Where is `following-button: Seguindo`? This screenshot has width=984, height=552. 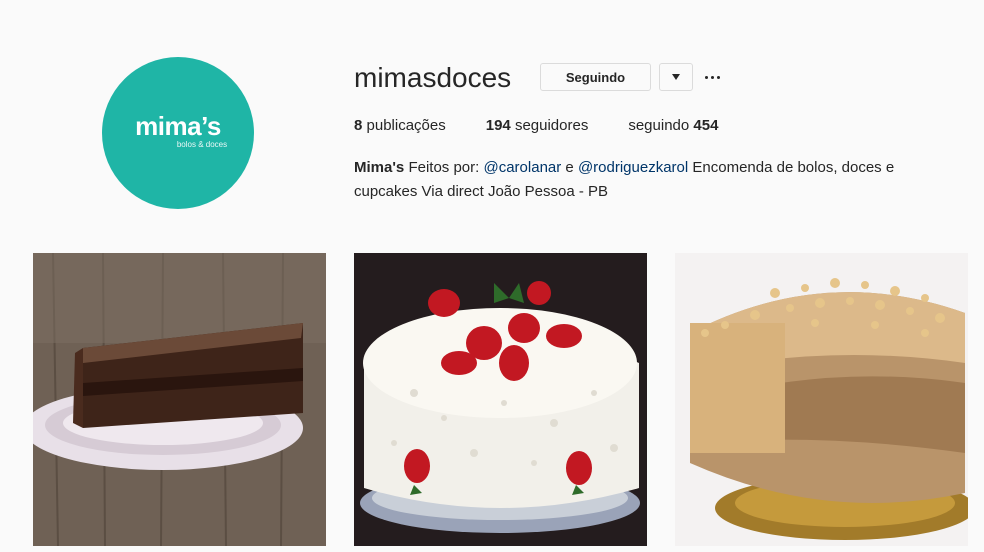
following-button: Seguindo is located at coordinates (595, 77).